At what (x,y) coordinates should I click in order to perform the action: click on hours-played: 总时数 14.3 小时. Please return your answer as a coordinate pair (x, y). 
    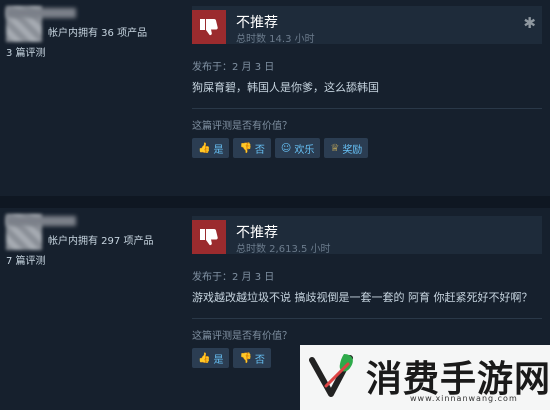
    Looking at the image, I should click on (275, 39).